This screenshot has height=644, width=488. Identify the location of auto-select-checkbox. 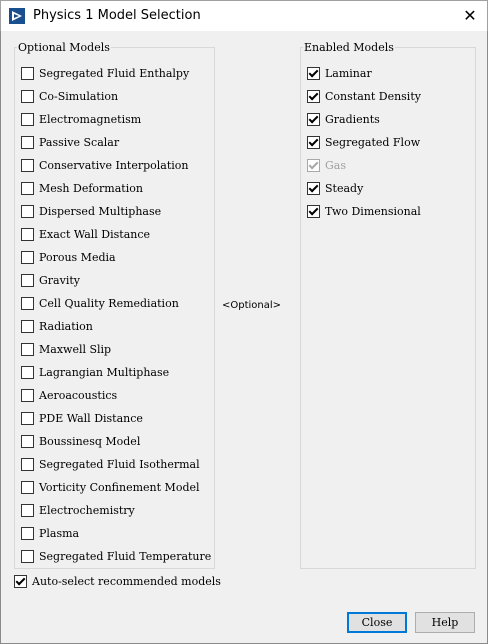
(20, 581).